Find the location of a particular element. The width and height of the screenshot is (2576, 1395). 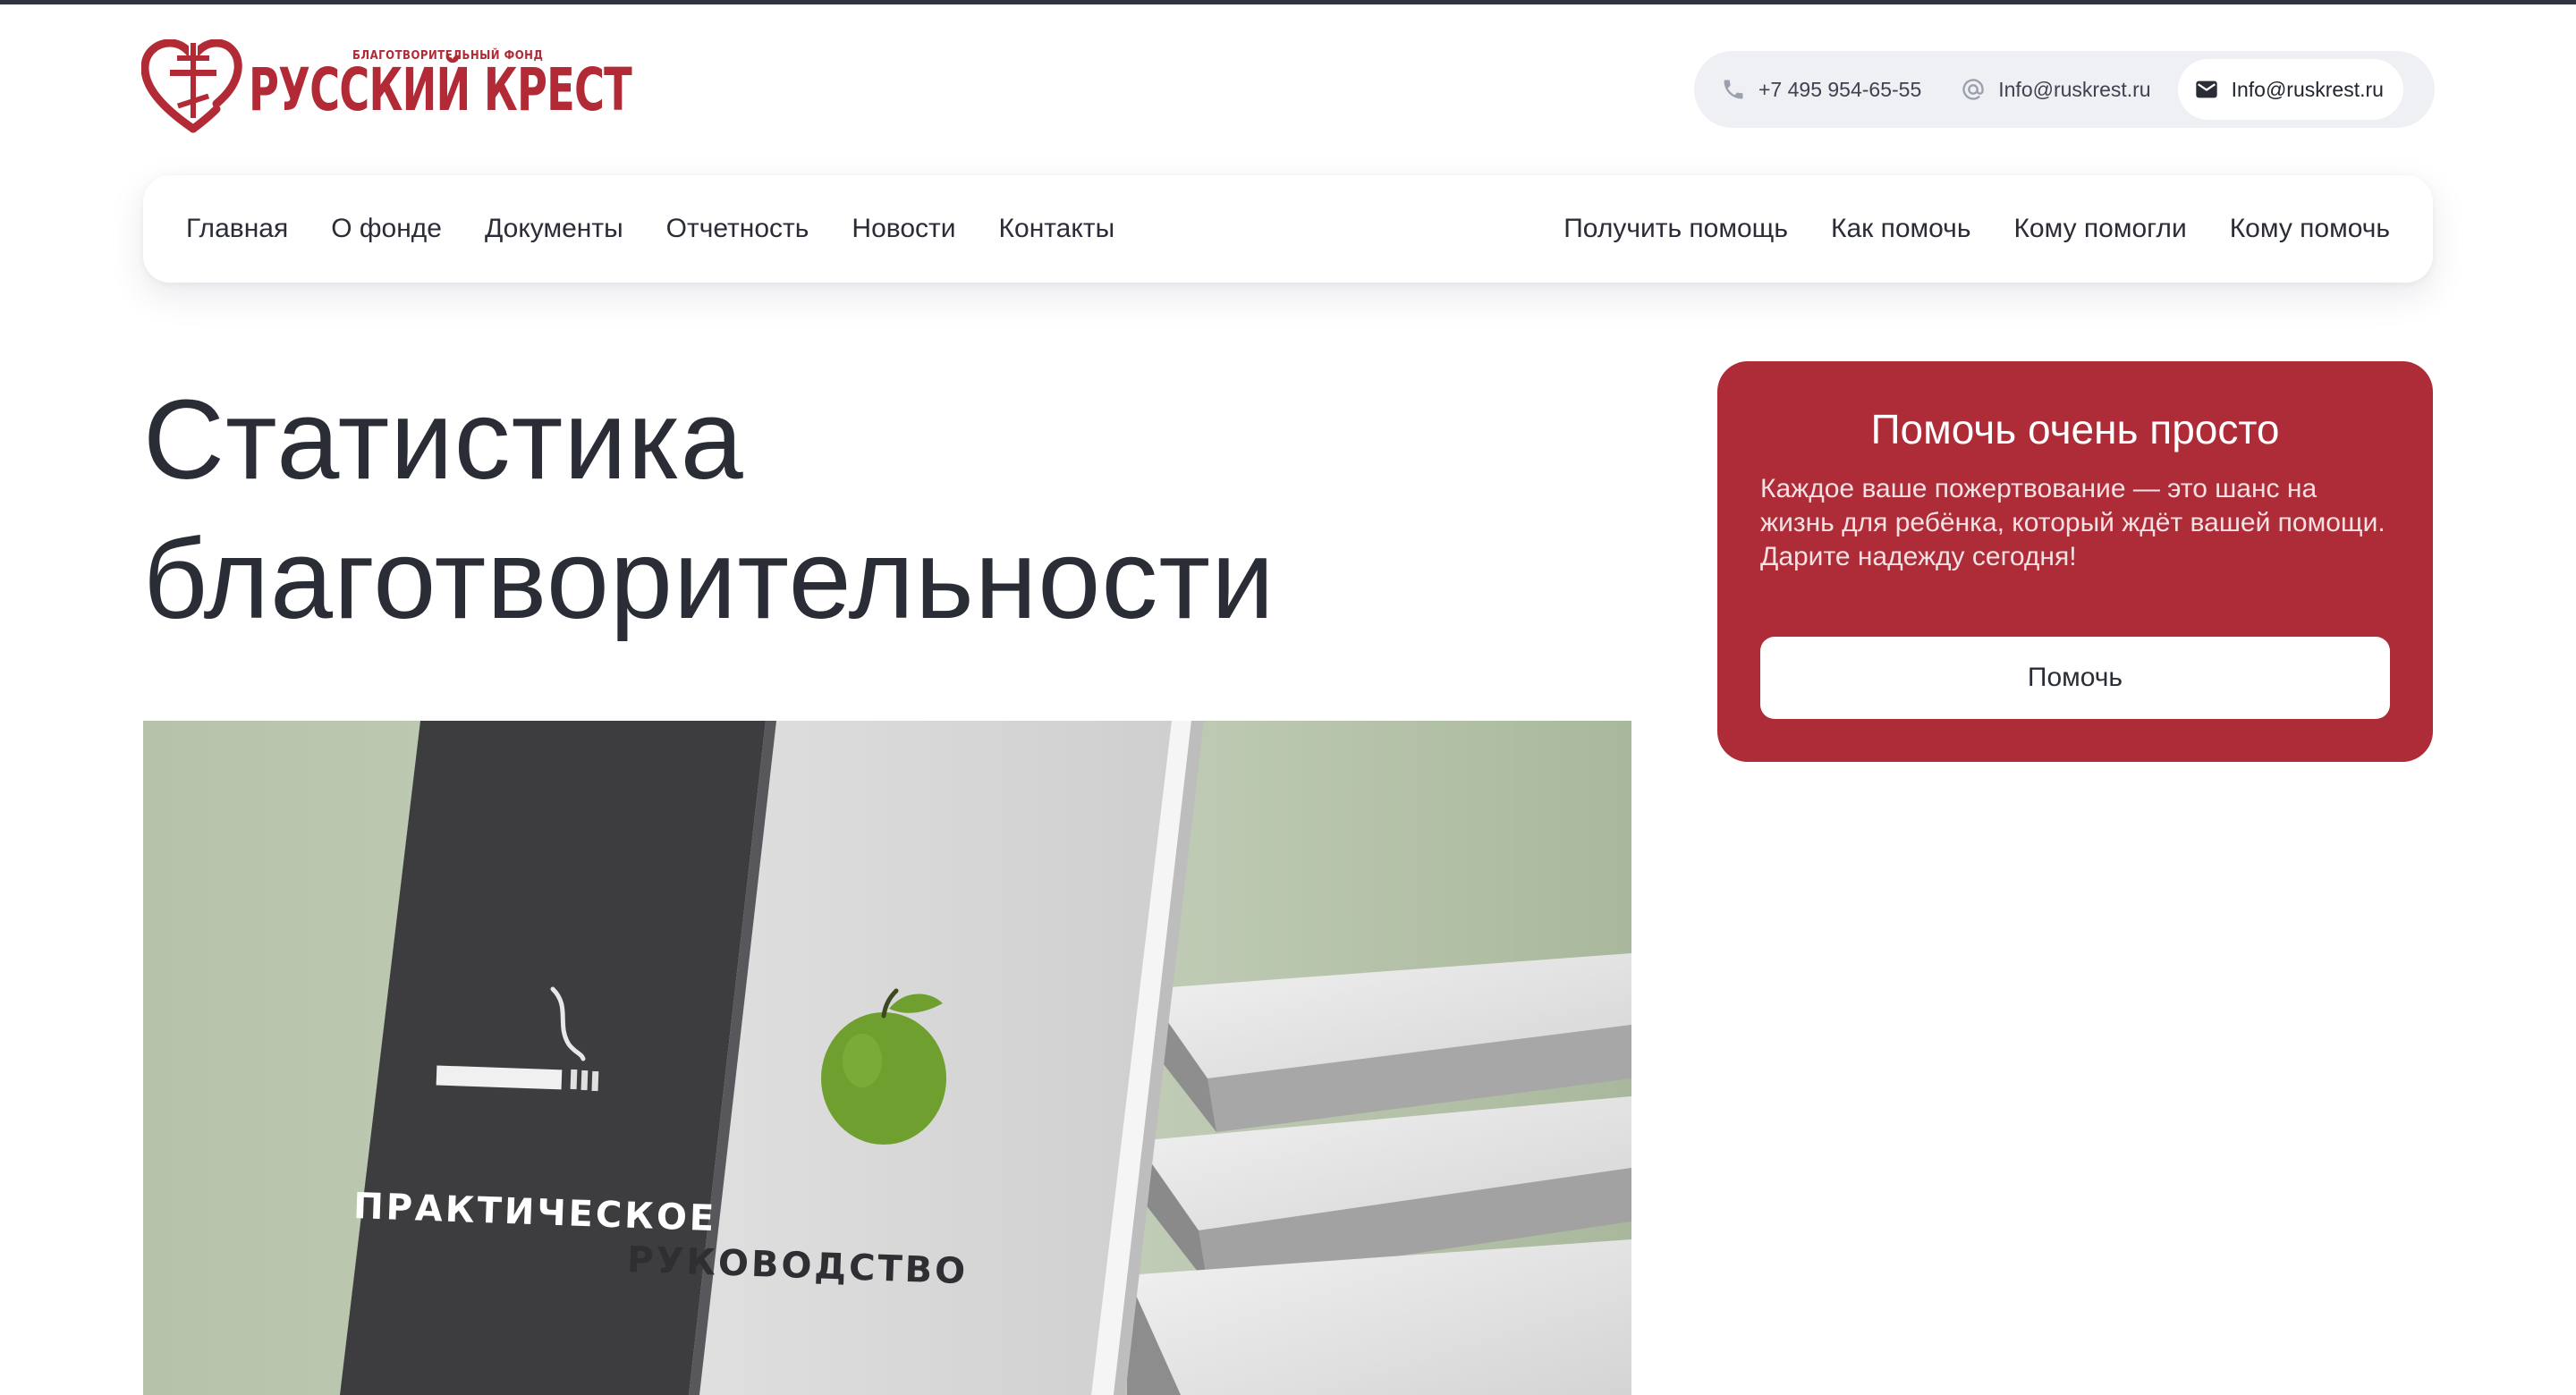

nav-link-news: Новости is located at coordinates (903, 229).